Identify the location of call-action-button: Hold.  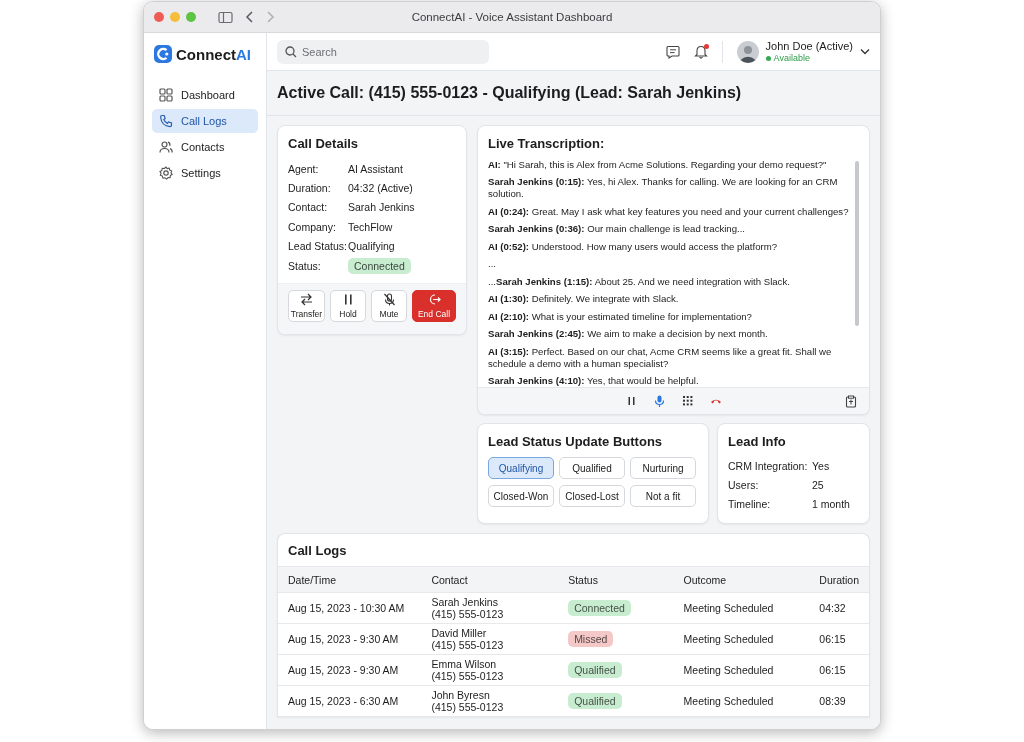
(348, 306).